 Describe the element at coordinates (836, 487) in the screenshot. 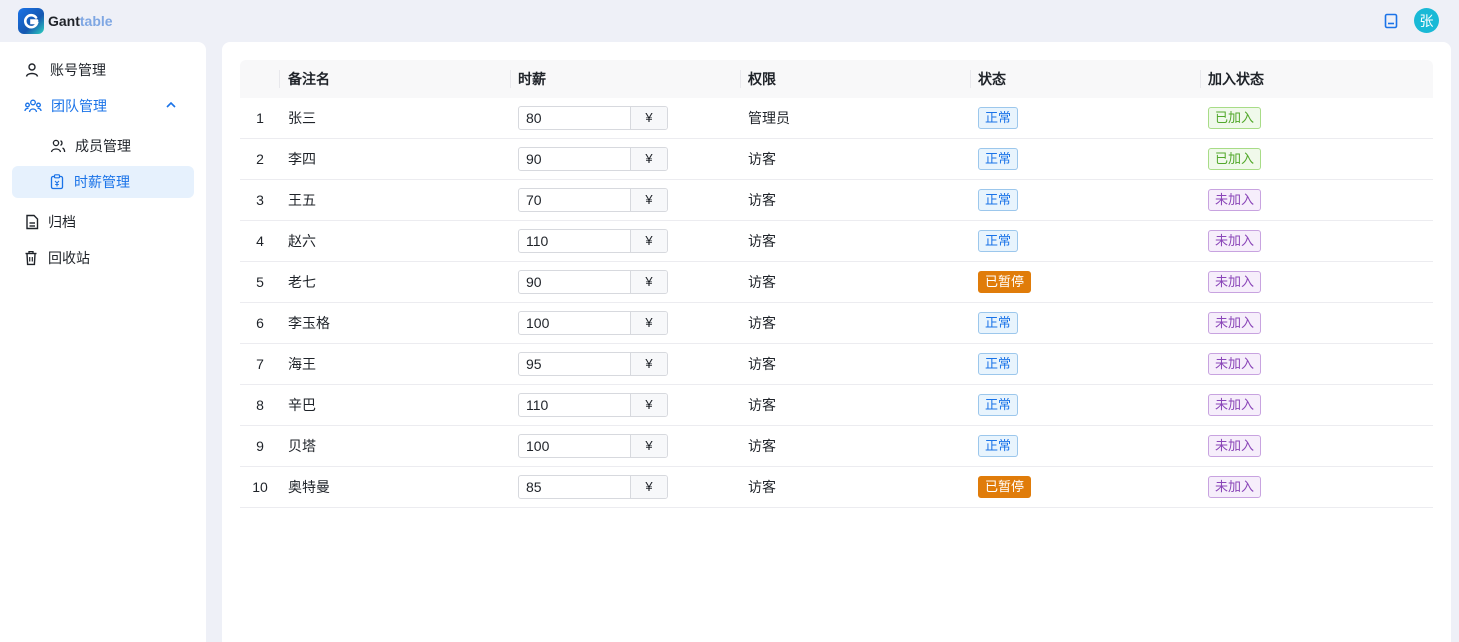

I see `table-row: 10 奥特曼 85 ¥ 访客 已暂停 未加入` at that location.